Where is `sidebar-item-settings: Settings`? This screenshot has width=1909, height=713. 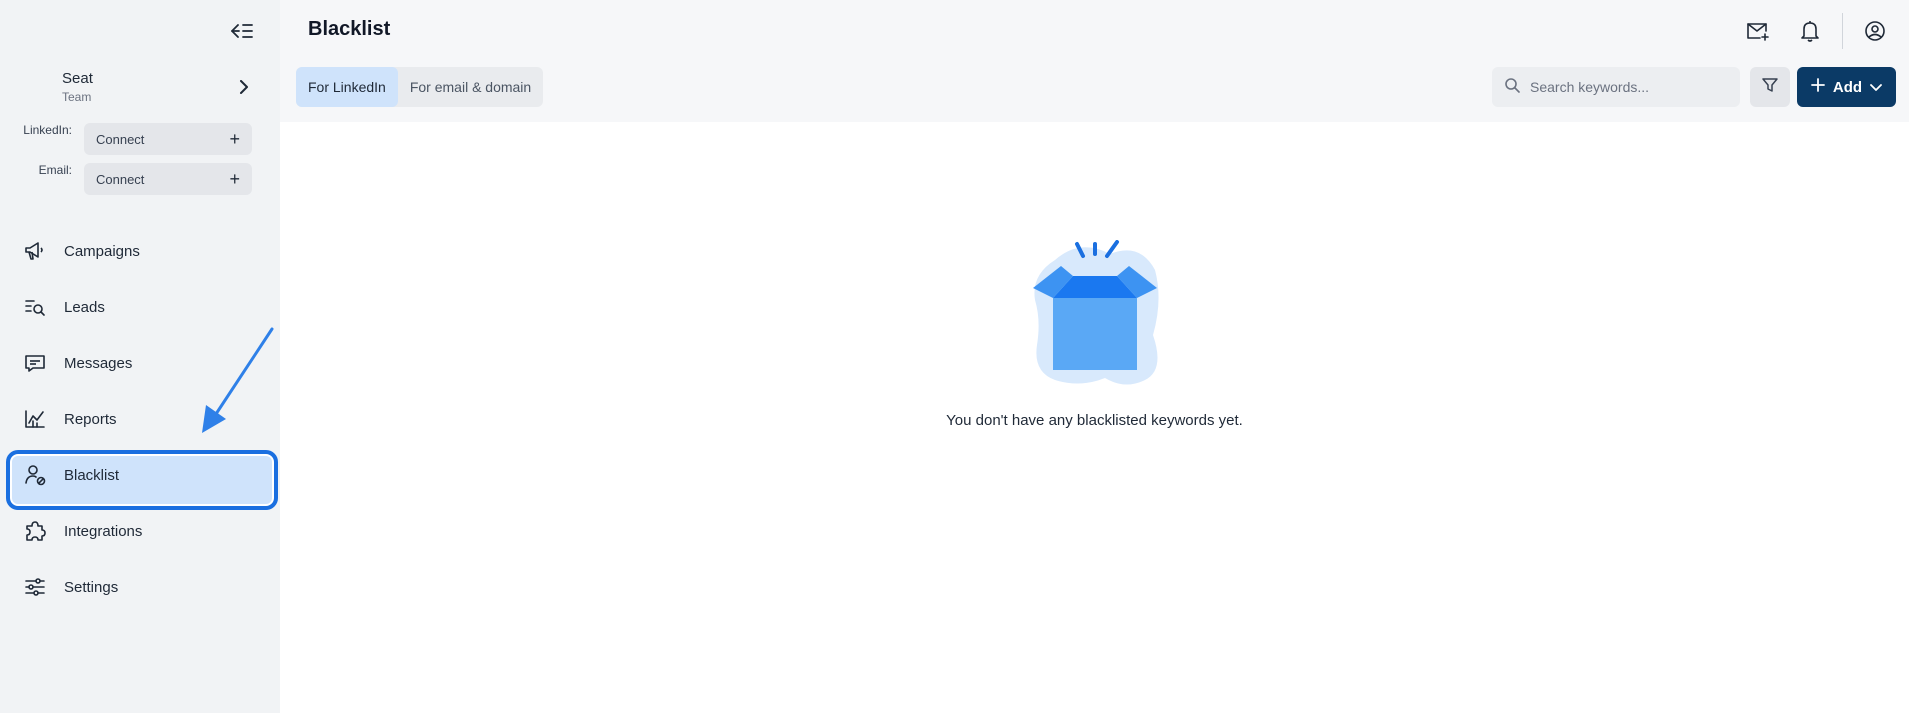
sidebar-item-settings: Settings is located at coordinates (140, 587).